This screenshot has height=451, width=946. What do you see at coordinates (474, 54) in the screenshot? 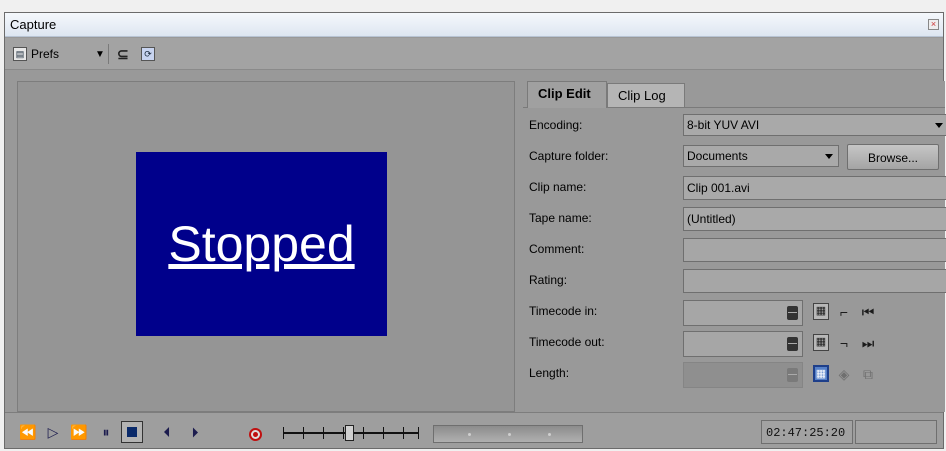
I see `toolbar: ▤ Prefs ▼ ⊆ ⟳` at bounding box center [474, 54].